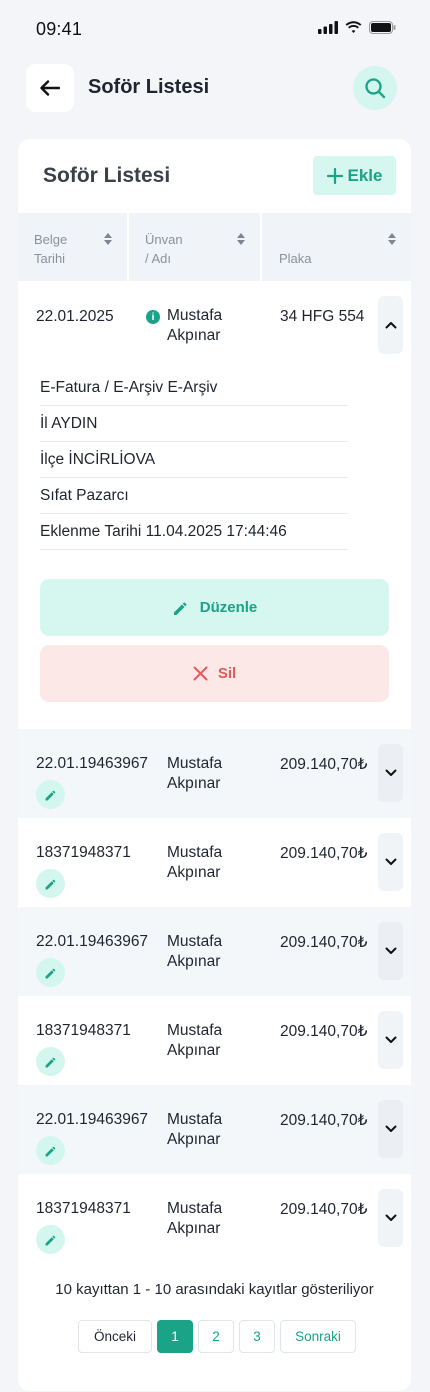 This screenshot has height=1392, width=430. Describe the element at coordinates (228, 607) in the screenshot. I see `edit-button-label: Düzenle` at that location.